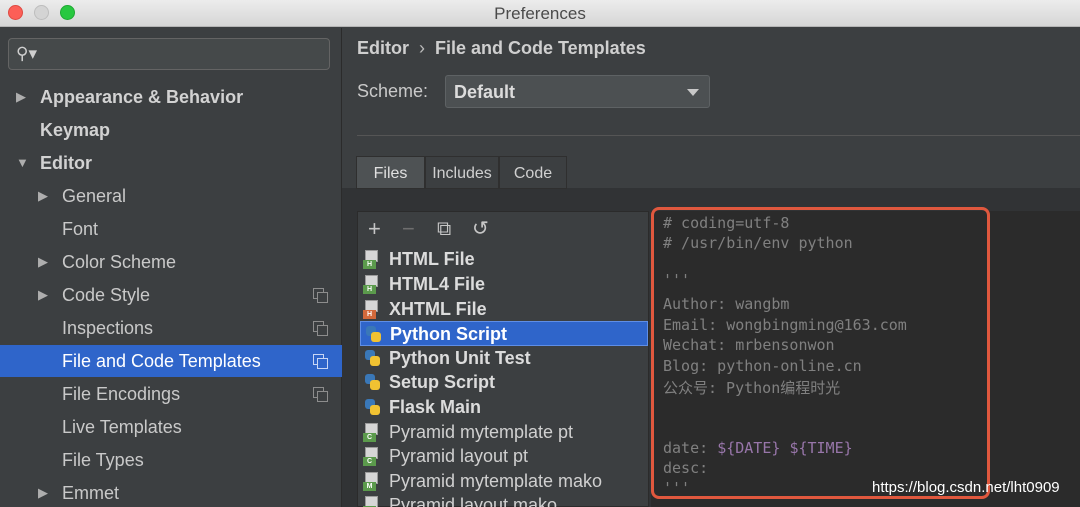  I want to click on sidebar-item-keymap: Keymap, so click(171, 130).